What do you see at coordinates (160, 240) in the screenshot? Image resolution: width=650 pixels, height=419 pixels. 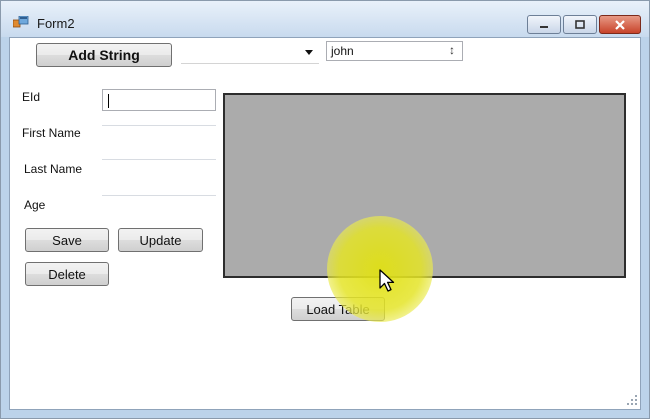 I see `update-button: Update` at bounding box center [160, 240].